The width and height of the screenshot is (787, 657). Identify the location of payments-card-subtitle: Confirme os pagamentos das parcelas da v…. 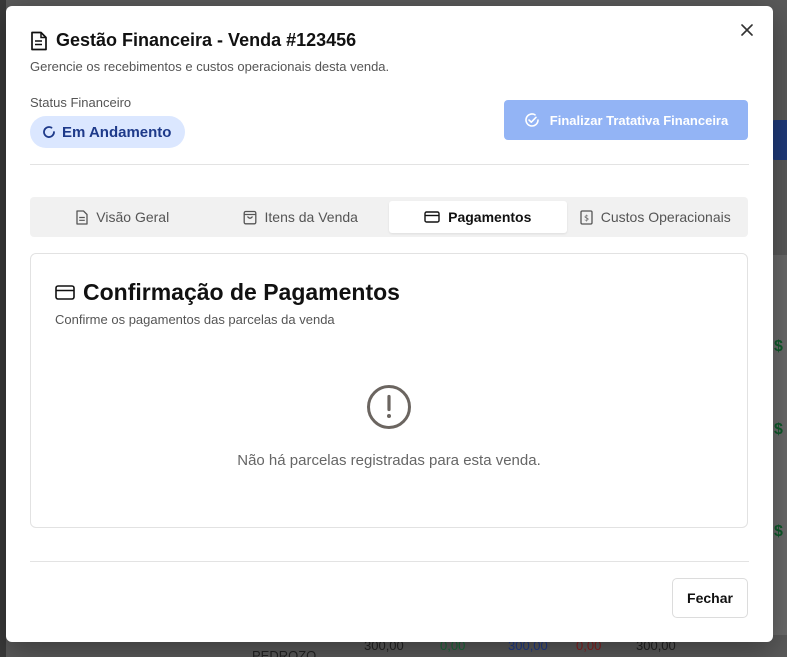
(195, 319).